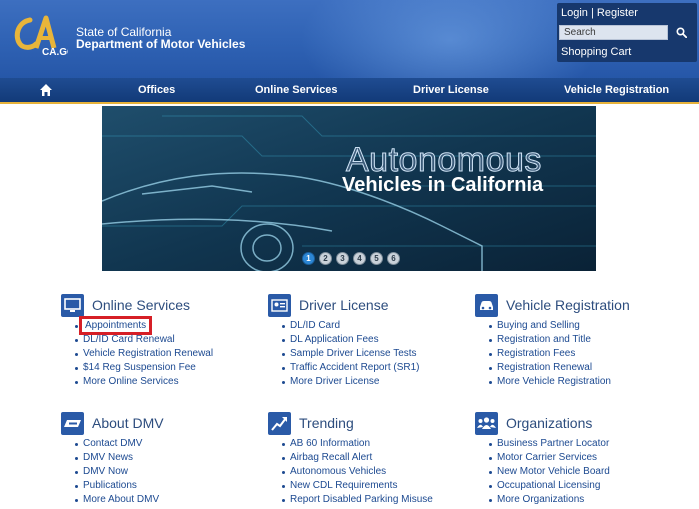  Describe the element at coordinates (361, 499) in the screenshot. I see `disabled-parking-link: Report Disabled Parking Misuse` at that location.